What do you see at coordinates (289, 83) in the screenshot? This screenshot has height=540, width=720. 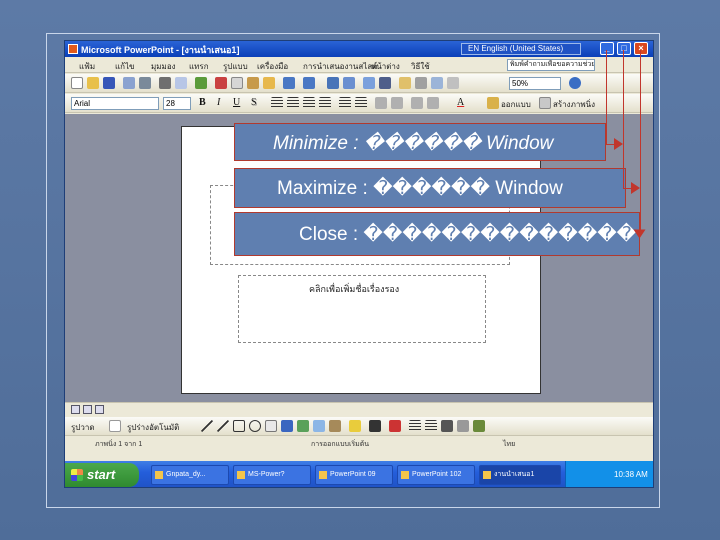 I see `undo-icon` at bounding box center [289, 83].